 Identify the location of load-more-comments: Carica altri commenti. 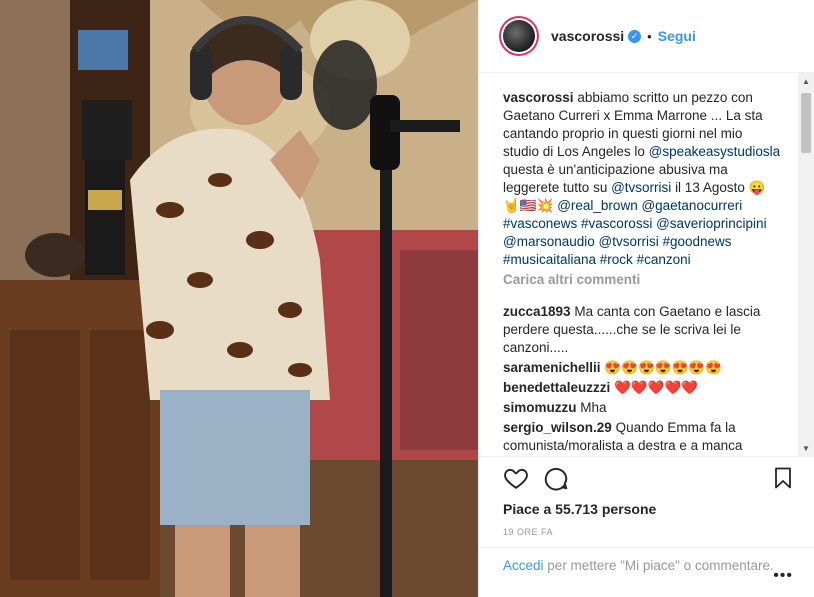
(642, 280).